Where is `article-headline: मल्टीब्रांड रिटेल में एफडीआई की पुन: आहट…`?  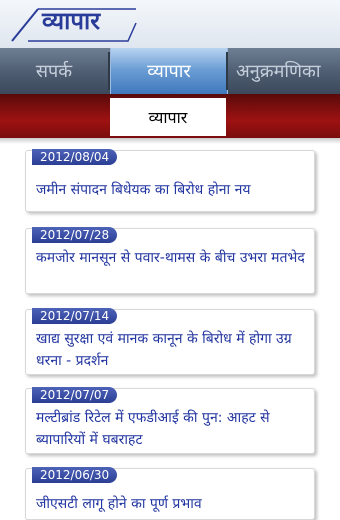 article-headline: मल्टीब्रांड रिटेल में एफडीआई की पुन: आहट… is located at coordinates (171, 429).